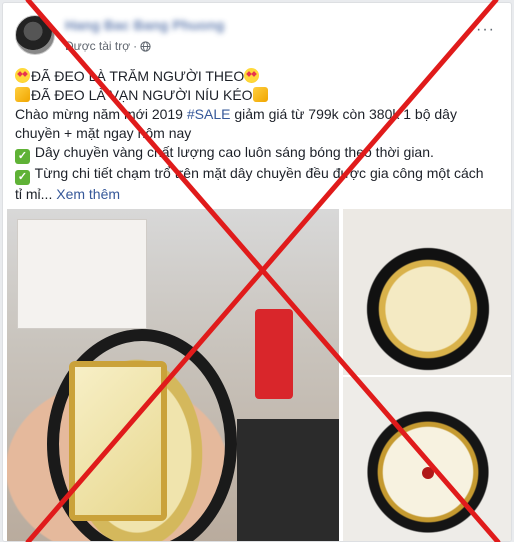 This screenshot has height=542, width=514. What do you see at coordinates (101, 114) in the screenshot?
I see `promo-text: Chào mừng năm mới 2019` at bounding box center [101, 114].